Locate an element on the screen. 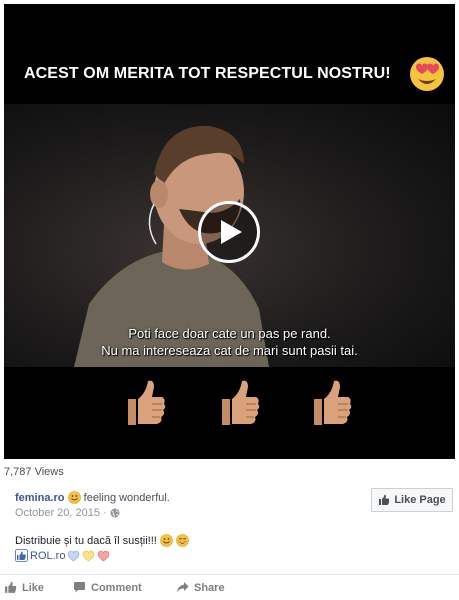 This screenshot has width=459, height=600. post-actions-bar: Like Comment Share is located at coordinates (229, 589).